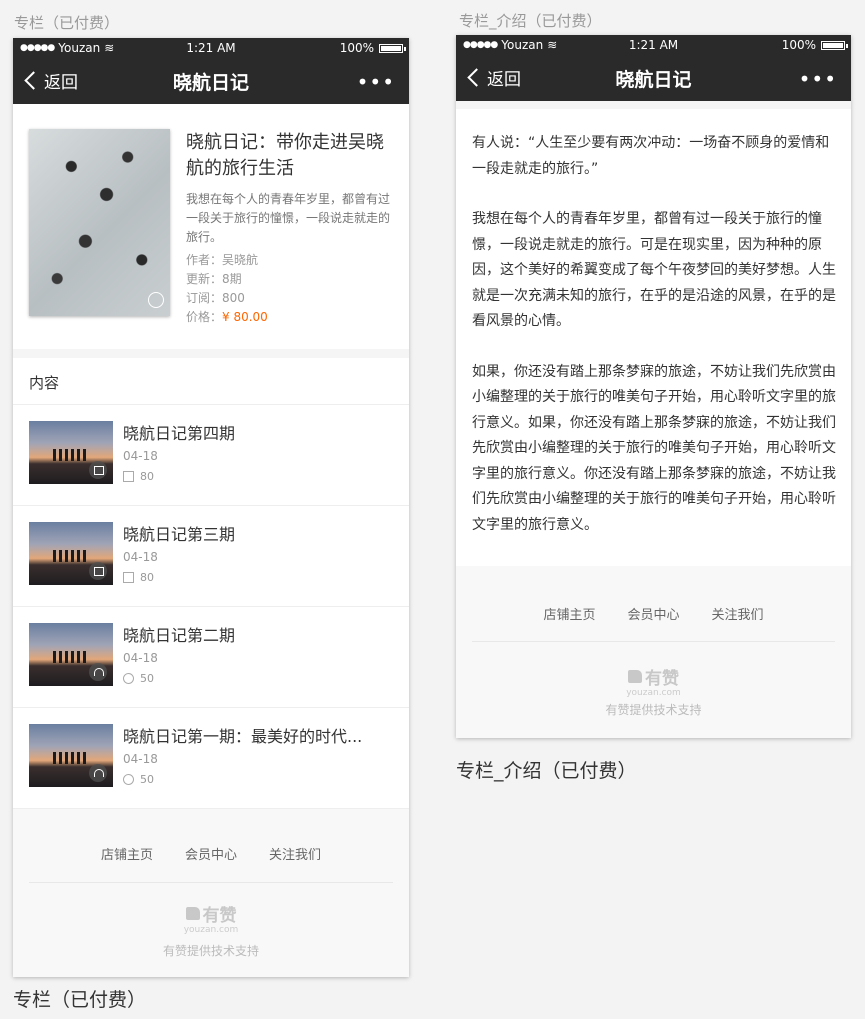  I want to click on column-price-row: 价格：¥ 80.00, so click(227, 316).